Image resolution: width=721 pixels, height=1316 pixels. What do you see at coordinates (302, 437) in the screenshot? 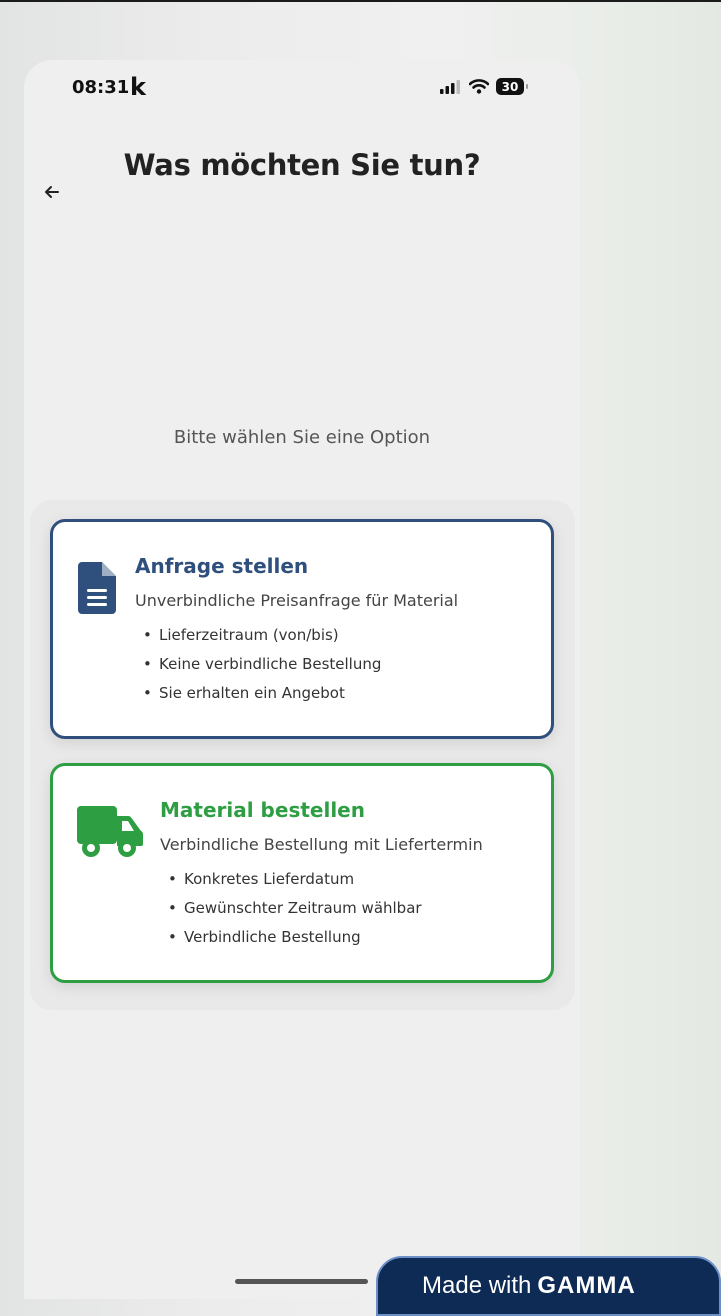
I see `option-prompt: Bitte wählen Sie eine Option` at bounding box center [302, 437].